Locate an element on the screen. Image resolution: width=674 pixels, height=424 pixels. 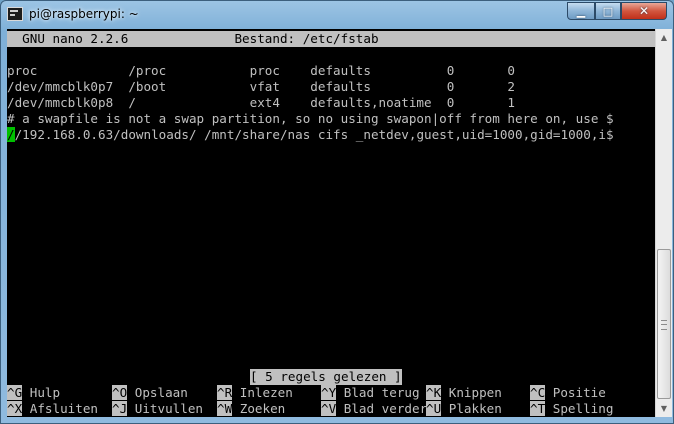
shortcut-prev-page: ^Y Blad terug is located at coordinates (370, 393).